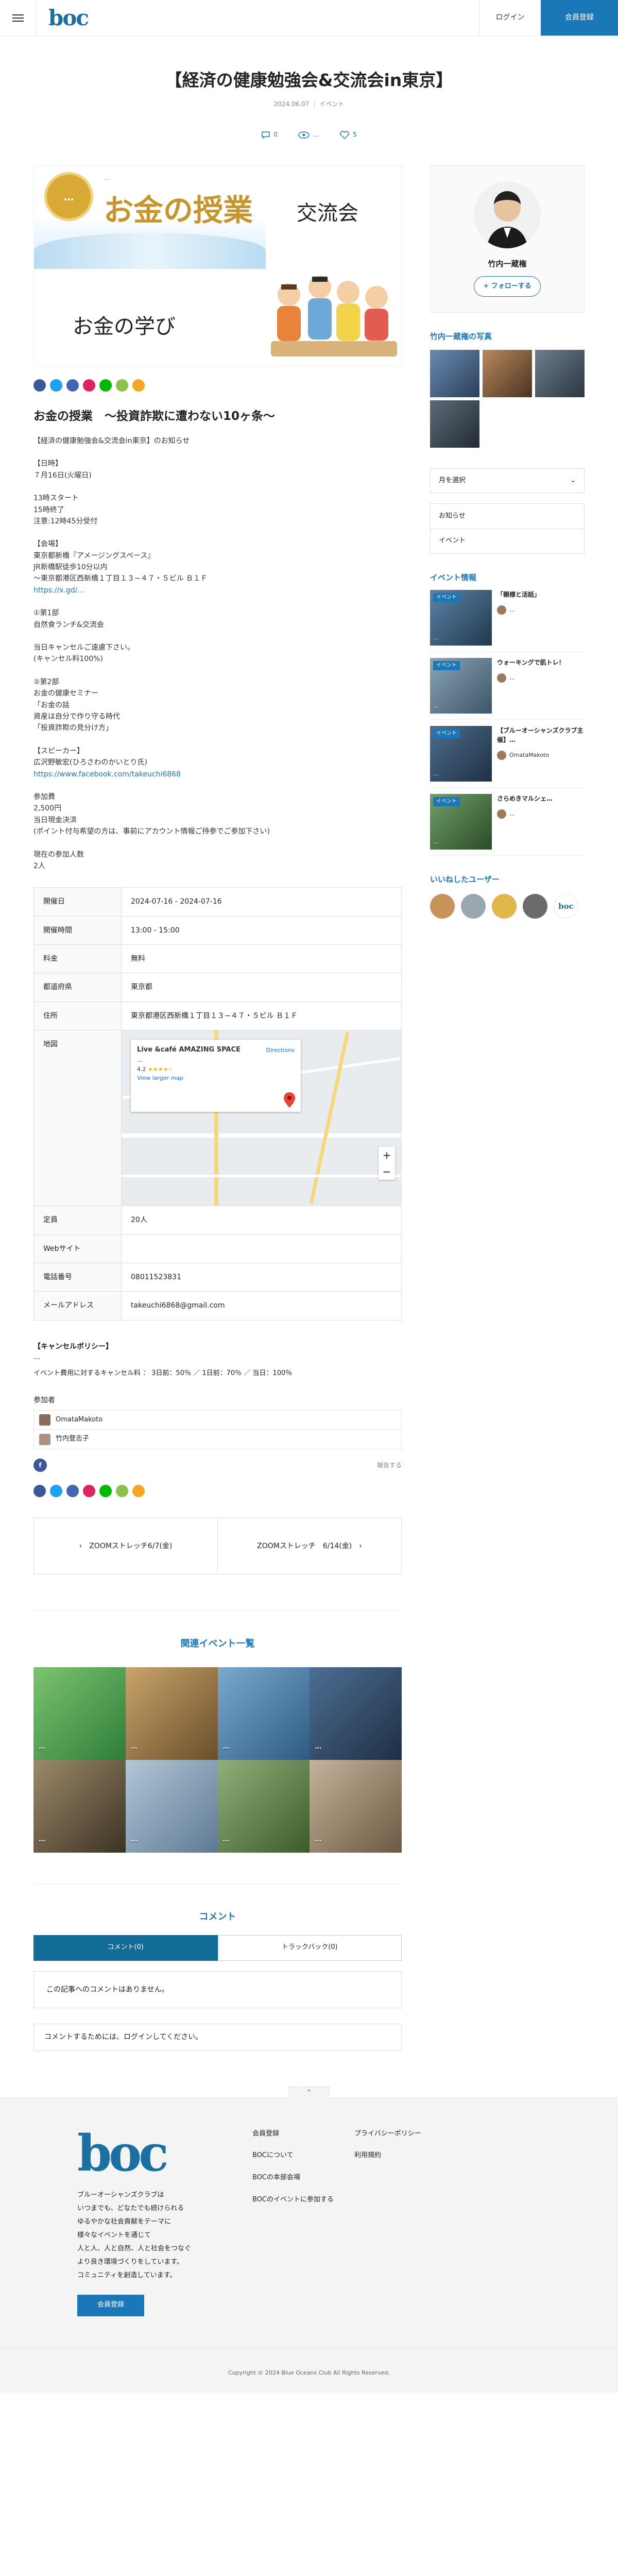 Image resolution: width=618 pixels, height=2576 pixels. What do you see at coordinates (387, 1155) in the screenshot?
I see `zoom-in-icon: +` at bounding box center [387, 1155].